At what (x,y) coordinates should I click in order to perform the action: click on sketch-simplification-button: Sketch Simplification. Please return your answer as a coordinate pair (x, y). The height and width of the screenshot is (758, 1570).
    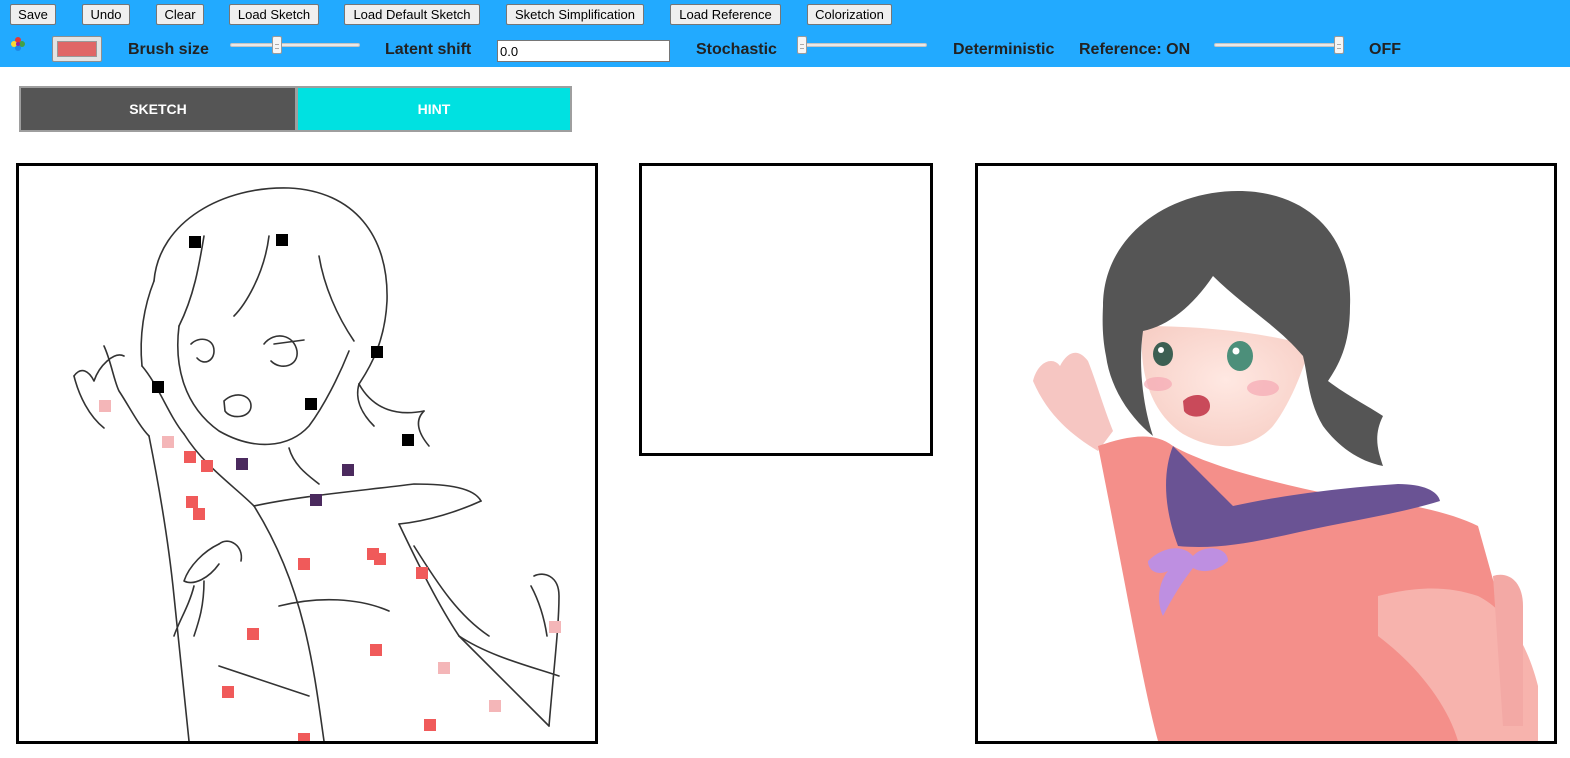
    Looking at the image, I should click on (575, 14).